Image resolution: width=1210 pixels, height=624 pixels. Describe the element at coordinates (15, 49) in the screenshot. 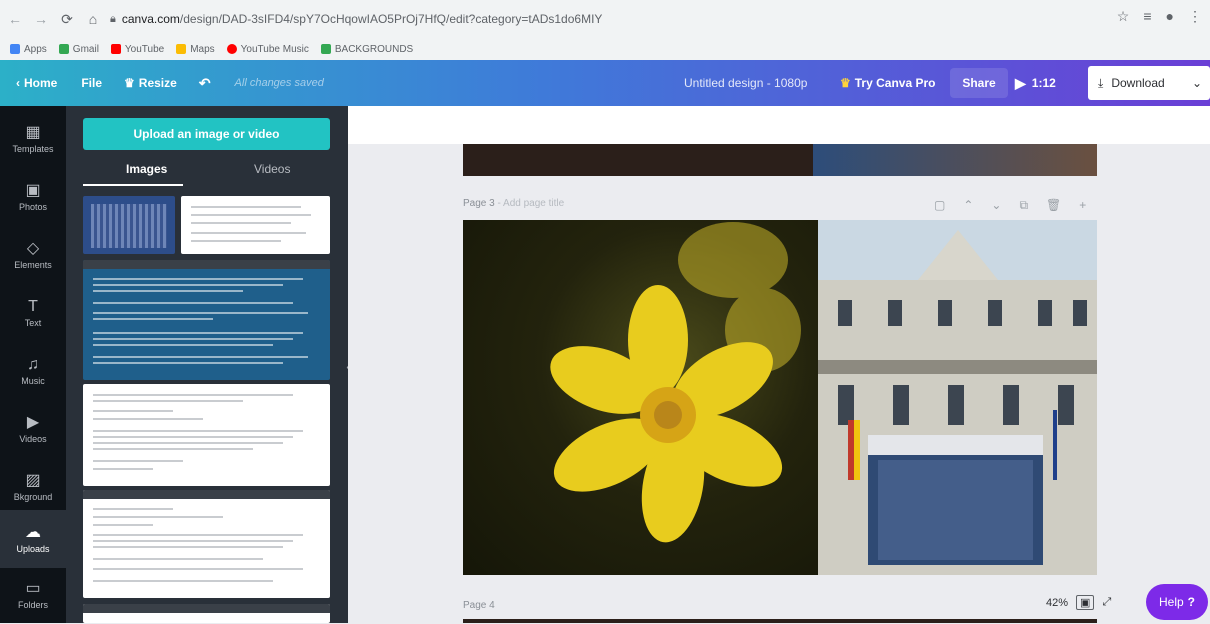

I see `apps-icon` at that location.